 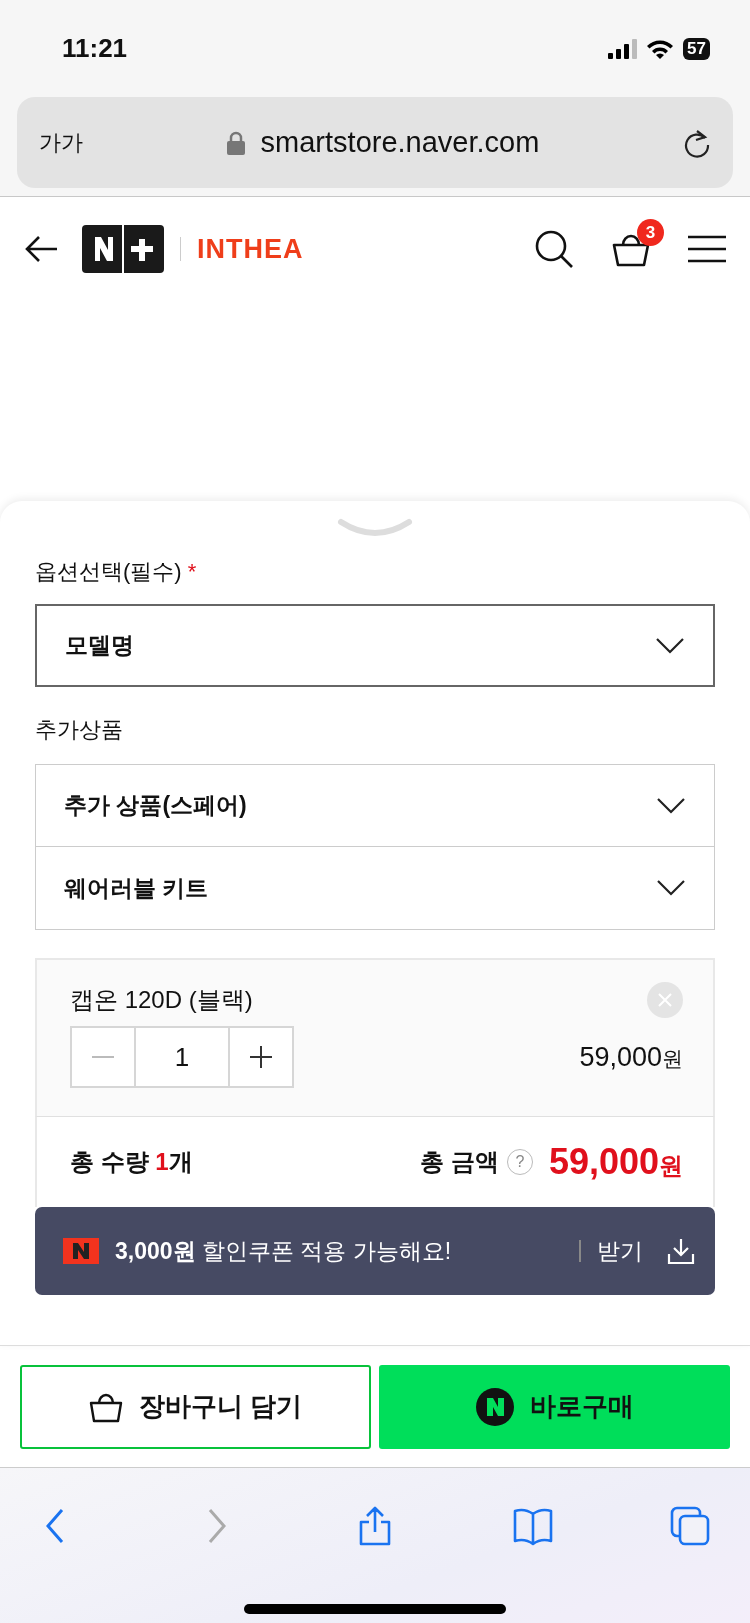 I want to click on cart-count-badge: 3, so click(x=650, y=232).